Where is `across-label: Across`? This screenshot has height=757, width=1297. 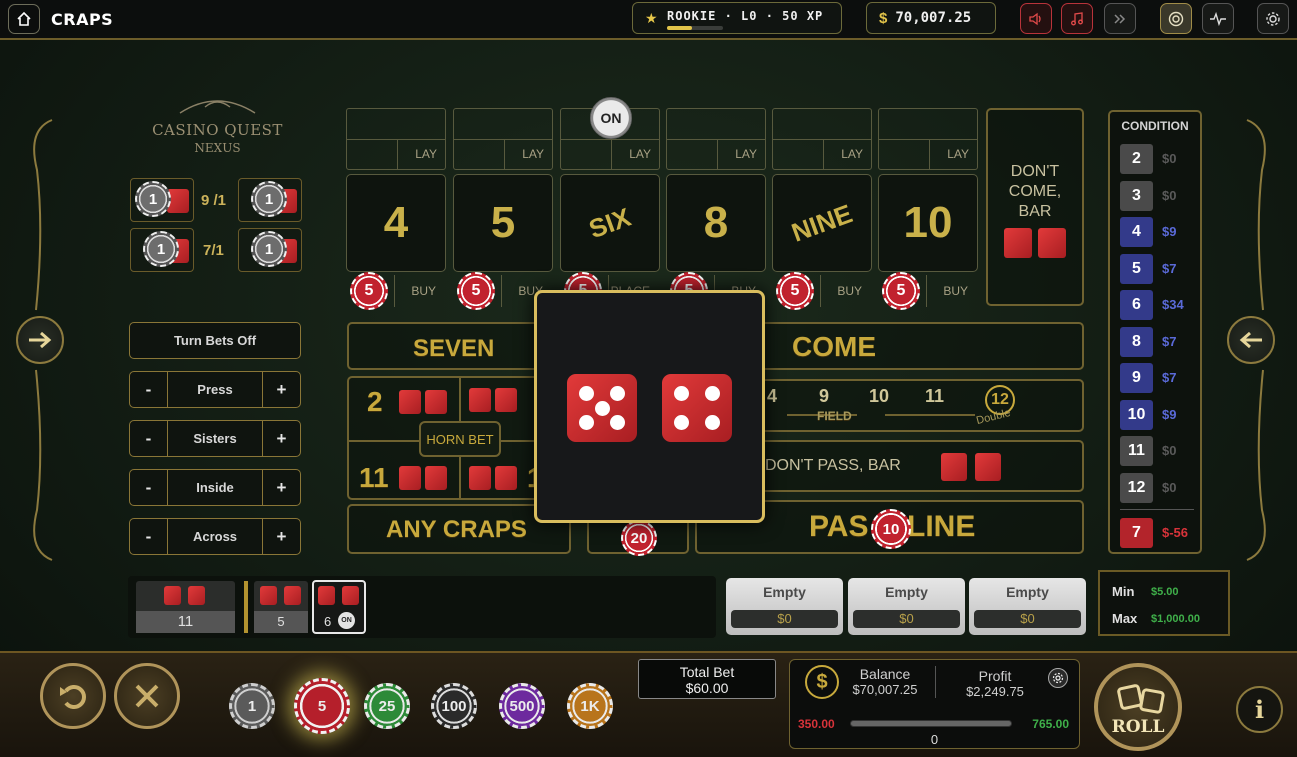
across-label: Across is located at coordinates (215, 536).